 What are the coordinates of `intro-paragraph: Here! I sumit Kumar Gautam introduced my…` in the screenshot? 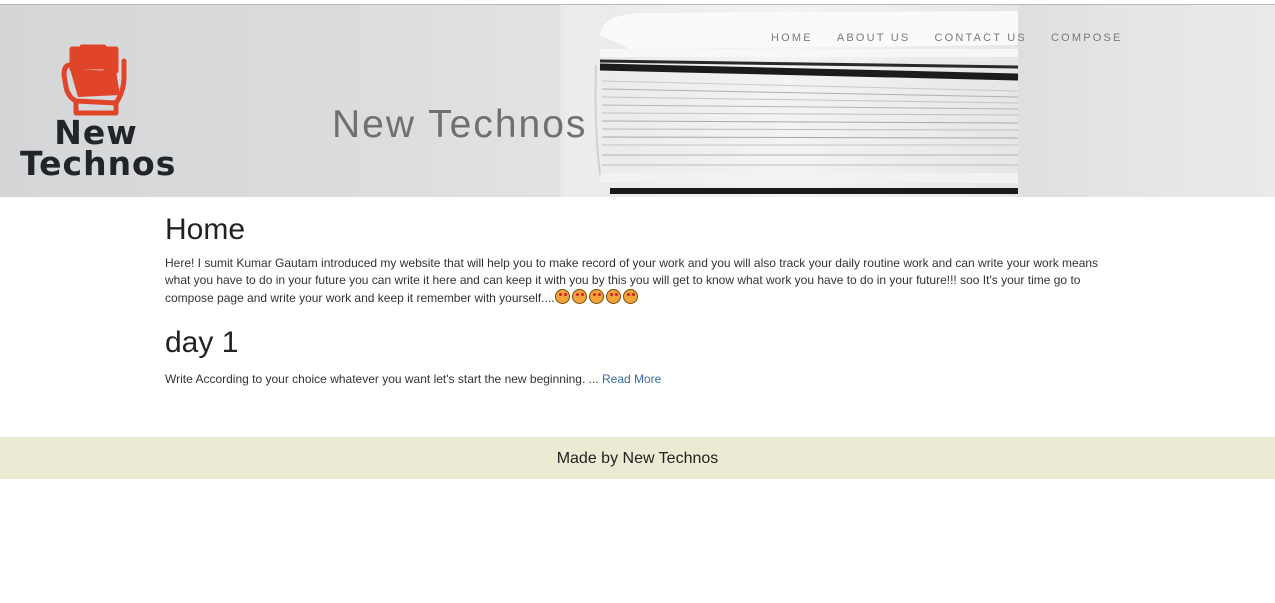 It's located at (640, 281).